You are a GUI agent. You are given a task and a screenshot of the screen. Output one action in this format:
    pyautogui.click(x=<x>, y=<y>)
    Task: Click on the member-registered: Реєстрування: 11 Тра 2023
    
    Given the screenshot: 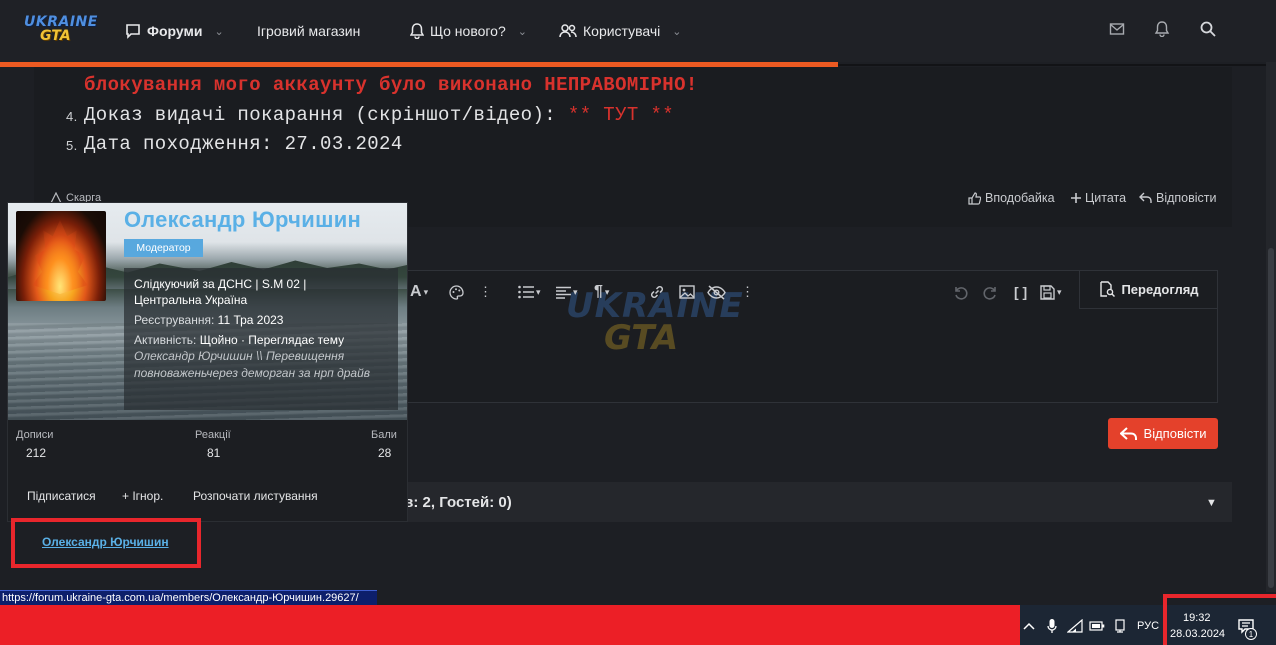 What is the action you would take?
    pyautogui.click(x=261, y=320)
    